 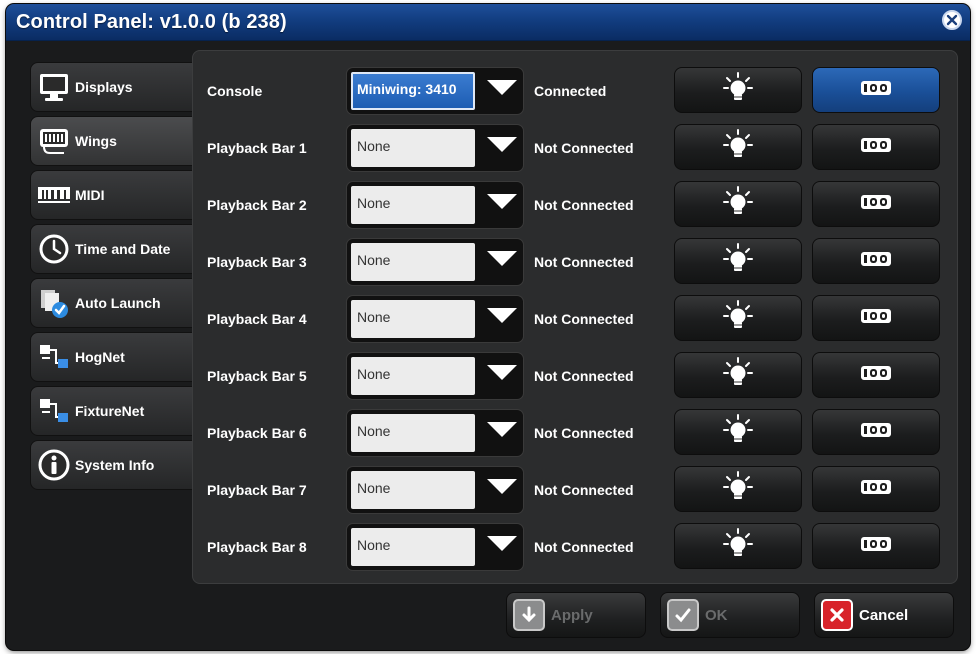 What do you see at coordinates (123, 249) in the screenshot?
I see `tab-label: Time and Date` at bounding box center [123, 249].